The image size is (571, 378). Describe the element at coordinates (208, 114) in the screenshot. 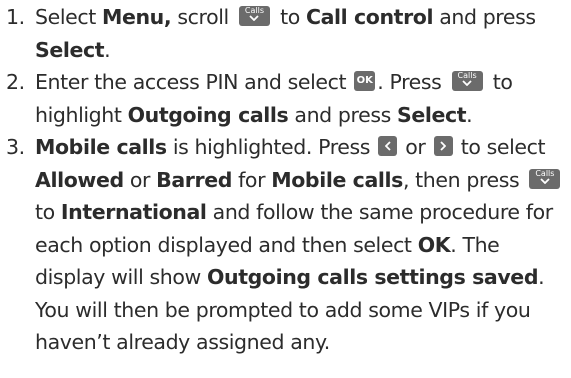

I see `bold-term: Outgoing calls` at that location.